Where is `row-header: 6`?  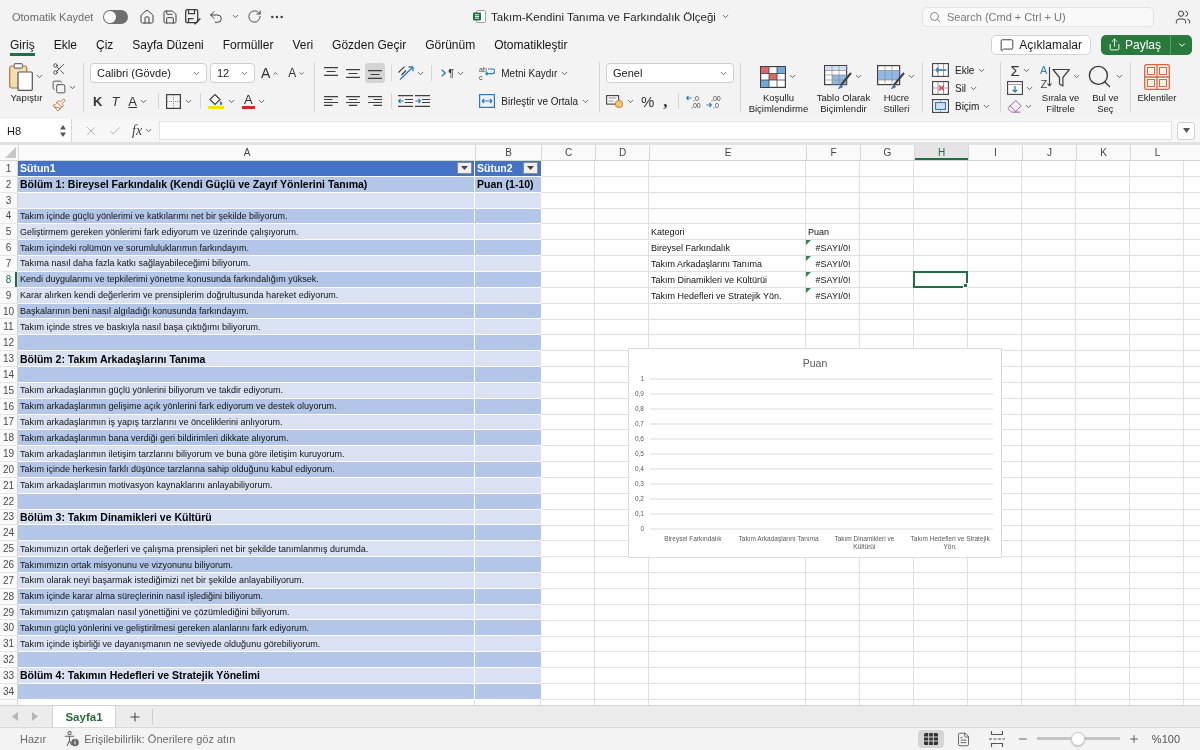 row-header: 6 is located at coordinates (9, 248).